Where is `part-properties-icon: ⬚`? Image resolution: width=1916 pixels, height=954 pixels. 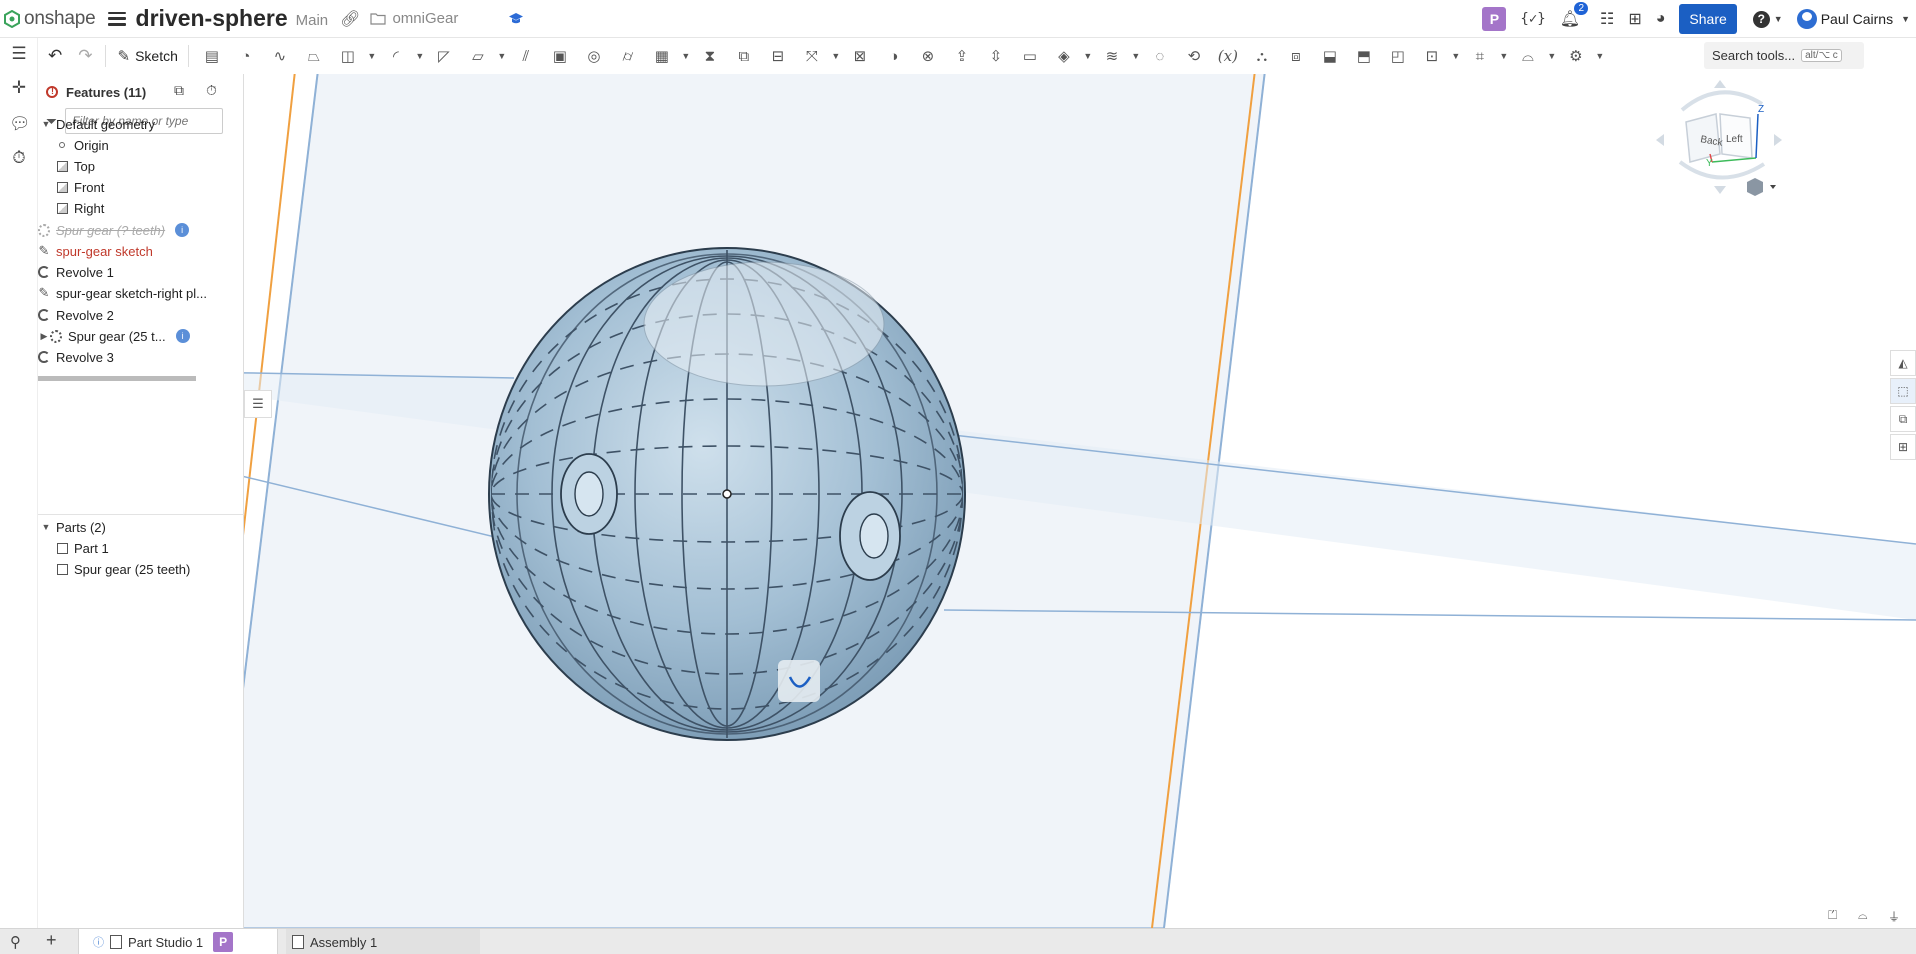 part-properties-icon: ⬚ is located at coordinates (1903, 391).